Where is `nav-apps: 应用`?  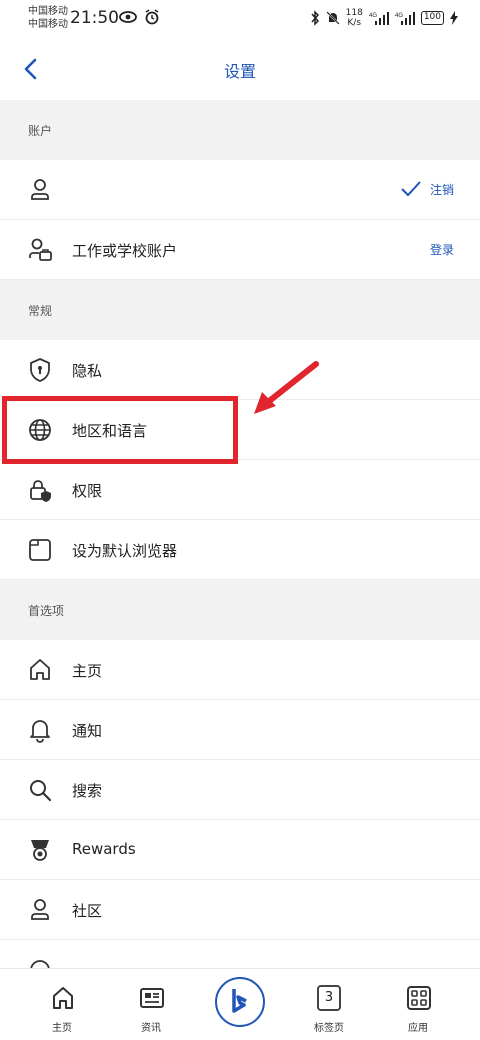
nav-apps: 应用 is located at coordinates (418, 1004).